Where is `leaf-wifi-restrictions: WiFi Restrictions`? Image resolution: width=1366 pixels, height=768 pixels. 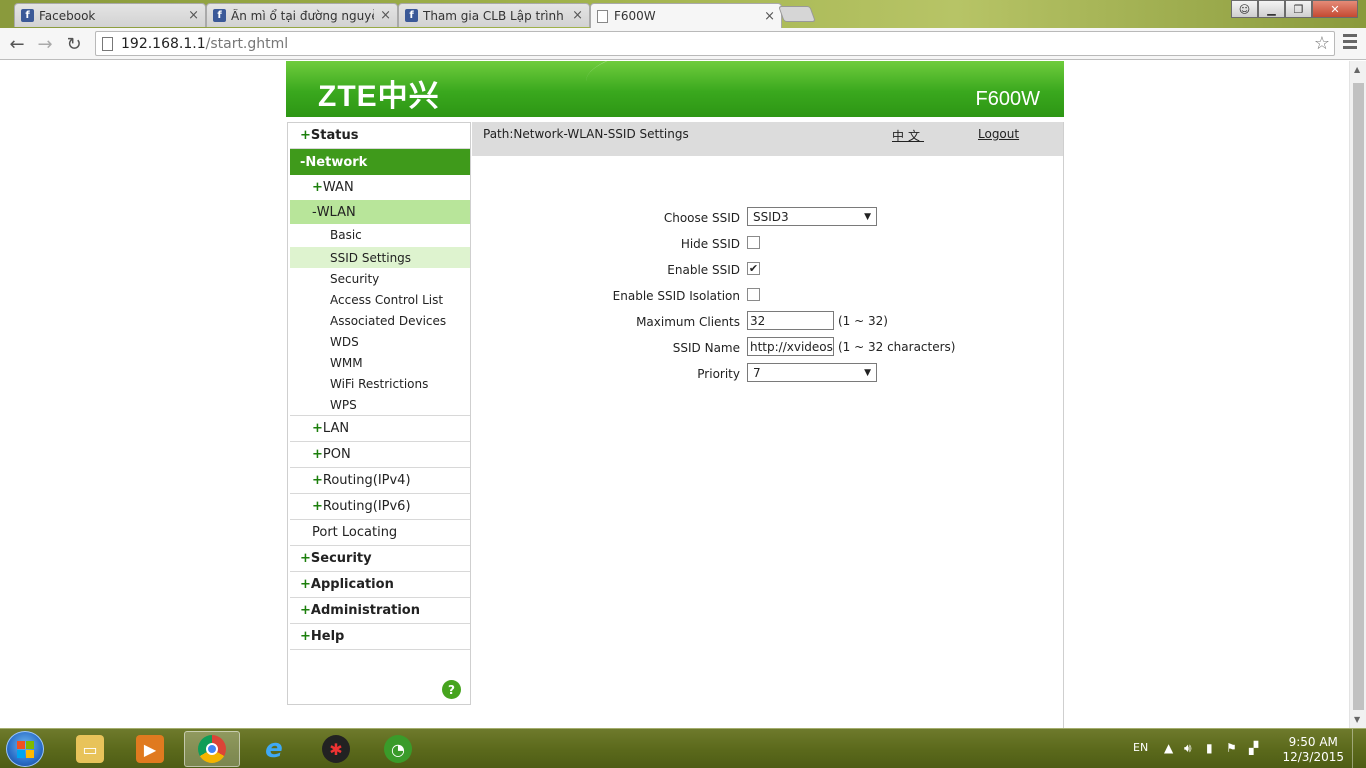
leaf-wifi-restrictions: WiFi Restrictions is located at coordinates (380, 383).